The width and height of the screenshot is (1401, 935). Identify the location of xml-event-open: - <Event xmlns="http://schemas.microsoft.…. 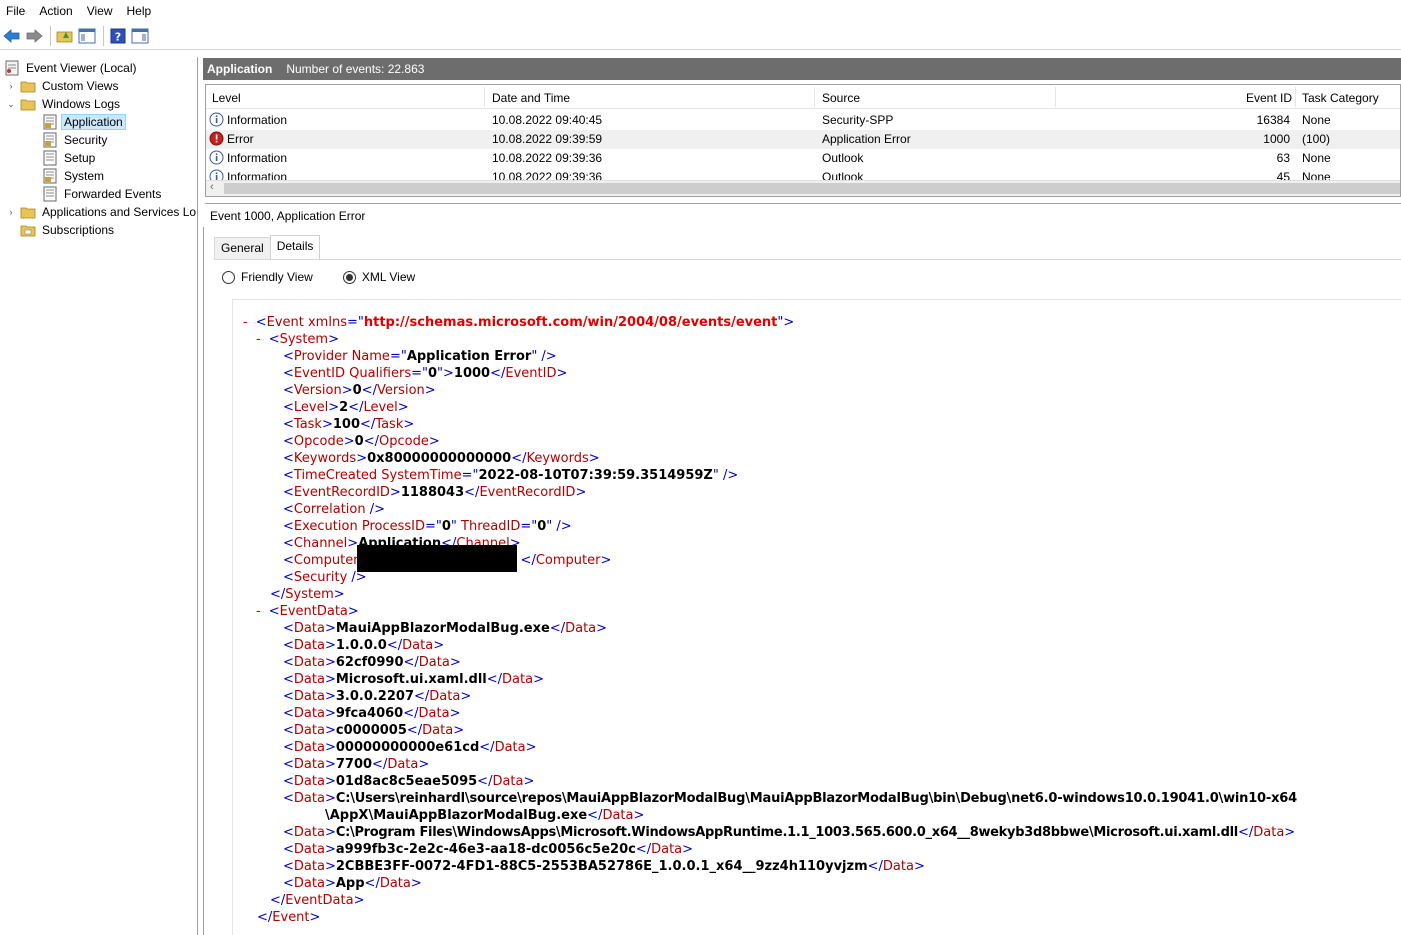
(519, 322).